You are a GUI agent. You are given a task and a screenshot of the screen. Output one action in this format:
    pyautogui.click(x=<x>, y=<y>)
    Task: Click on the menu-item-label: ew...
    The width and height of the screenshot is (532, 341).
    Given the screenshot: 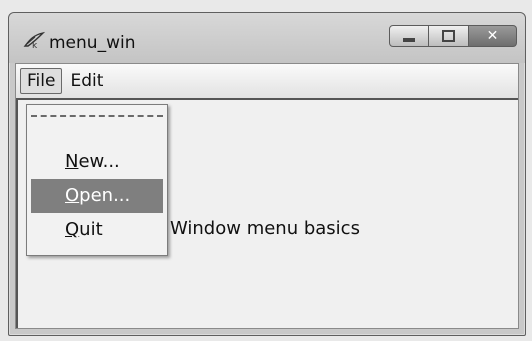 What is the action you would take?
    pyautogui.click(x=99, y=161)
    